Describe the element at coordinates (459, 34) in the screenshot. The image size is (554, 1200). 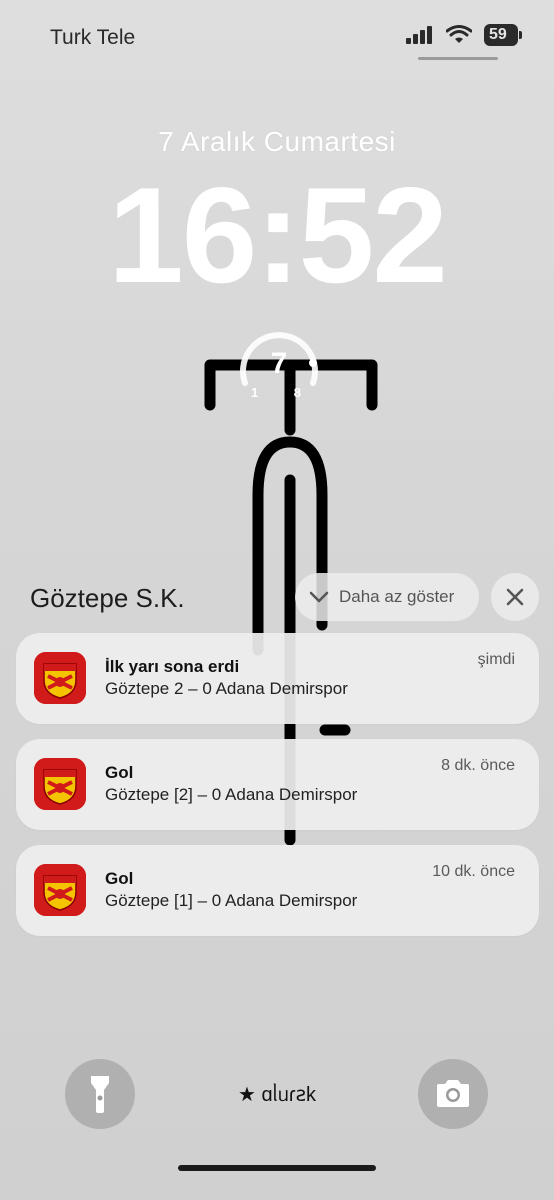
I see `wifi-icon` at that location.